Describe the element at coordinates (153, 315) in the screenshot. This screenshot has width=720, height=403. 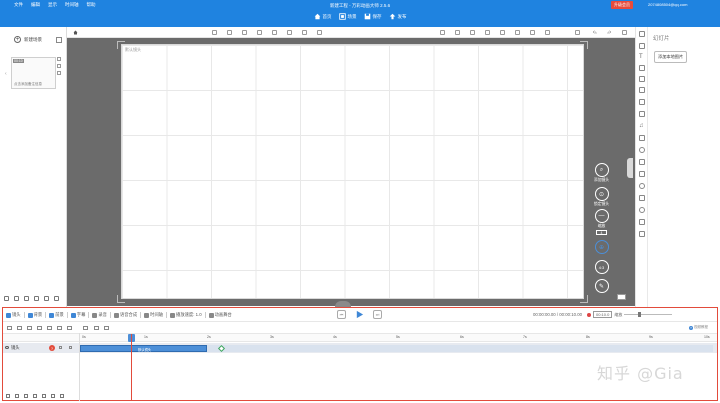
I see `tab-timeline: 时间轴` at that location.